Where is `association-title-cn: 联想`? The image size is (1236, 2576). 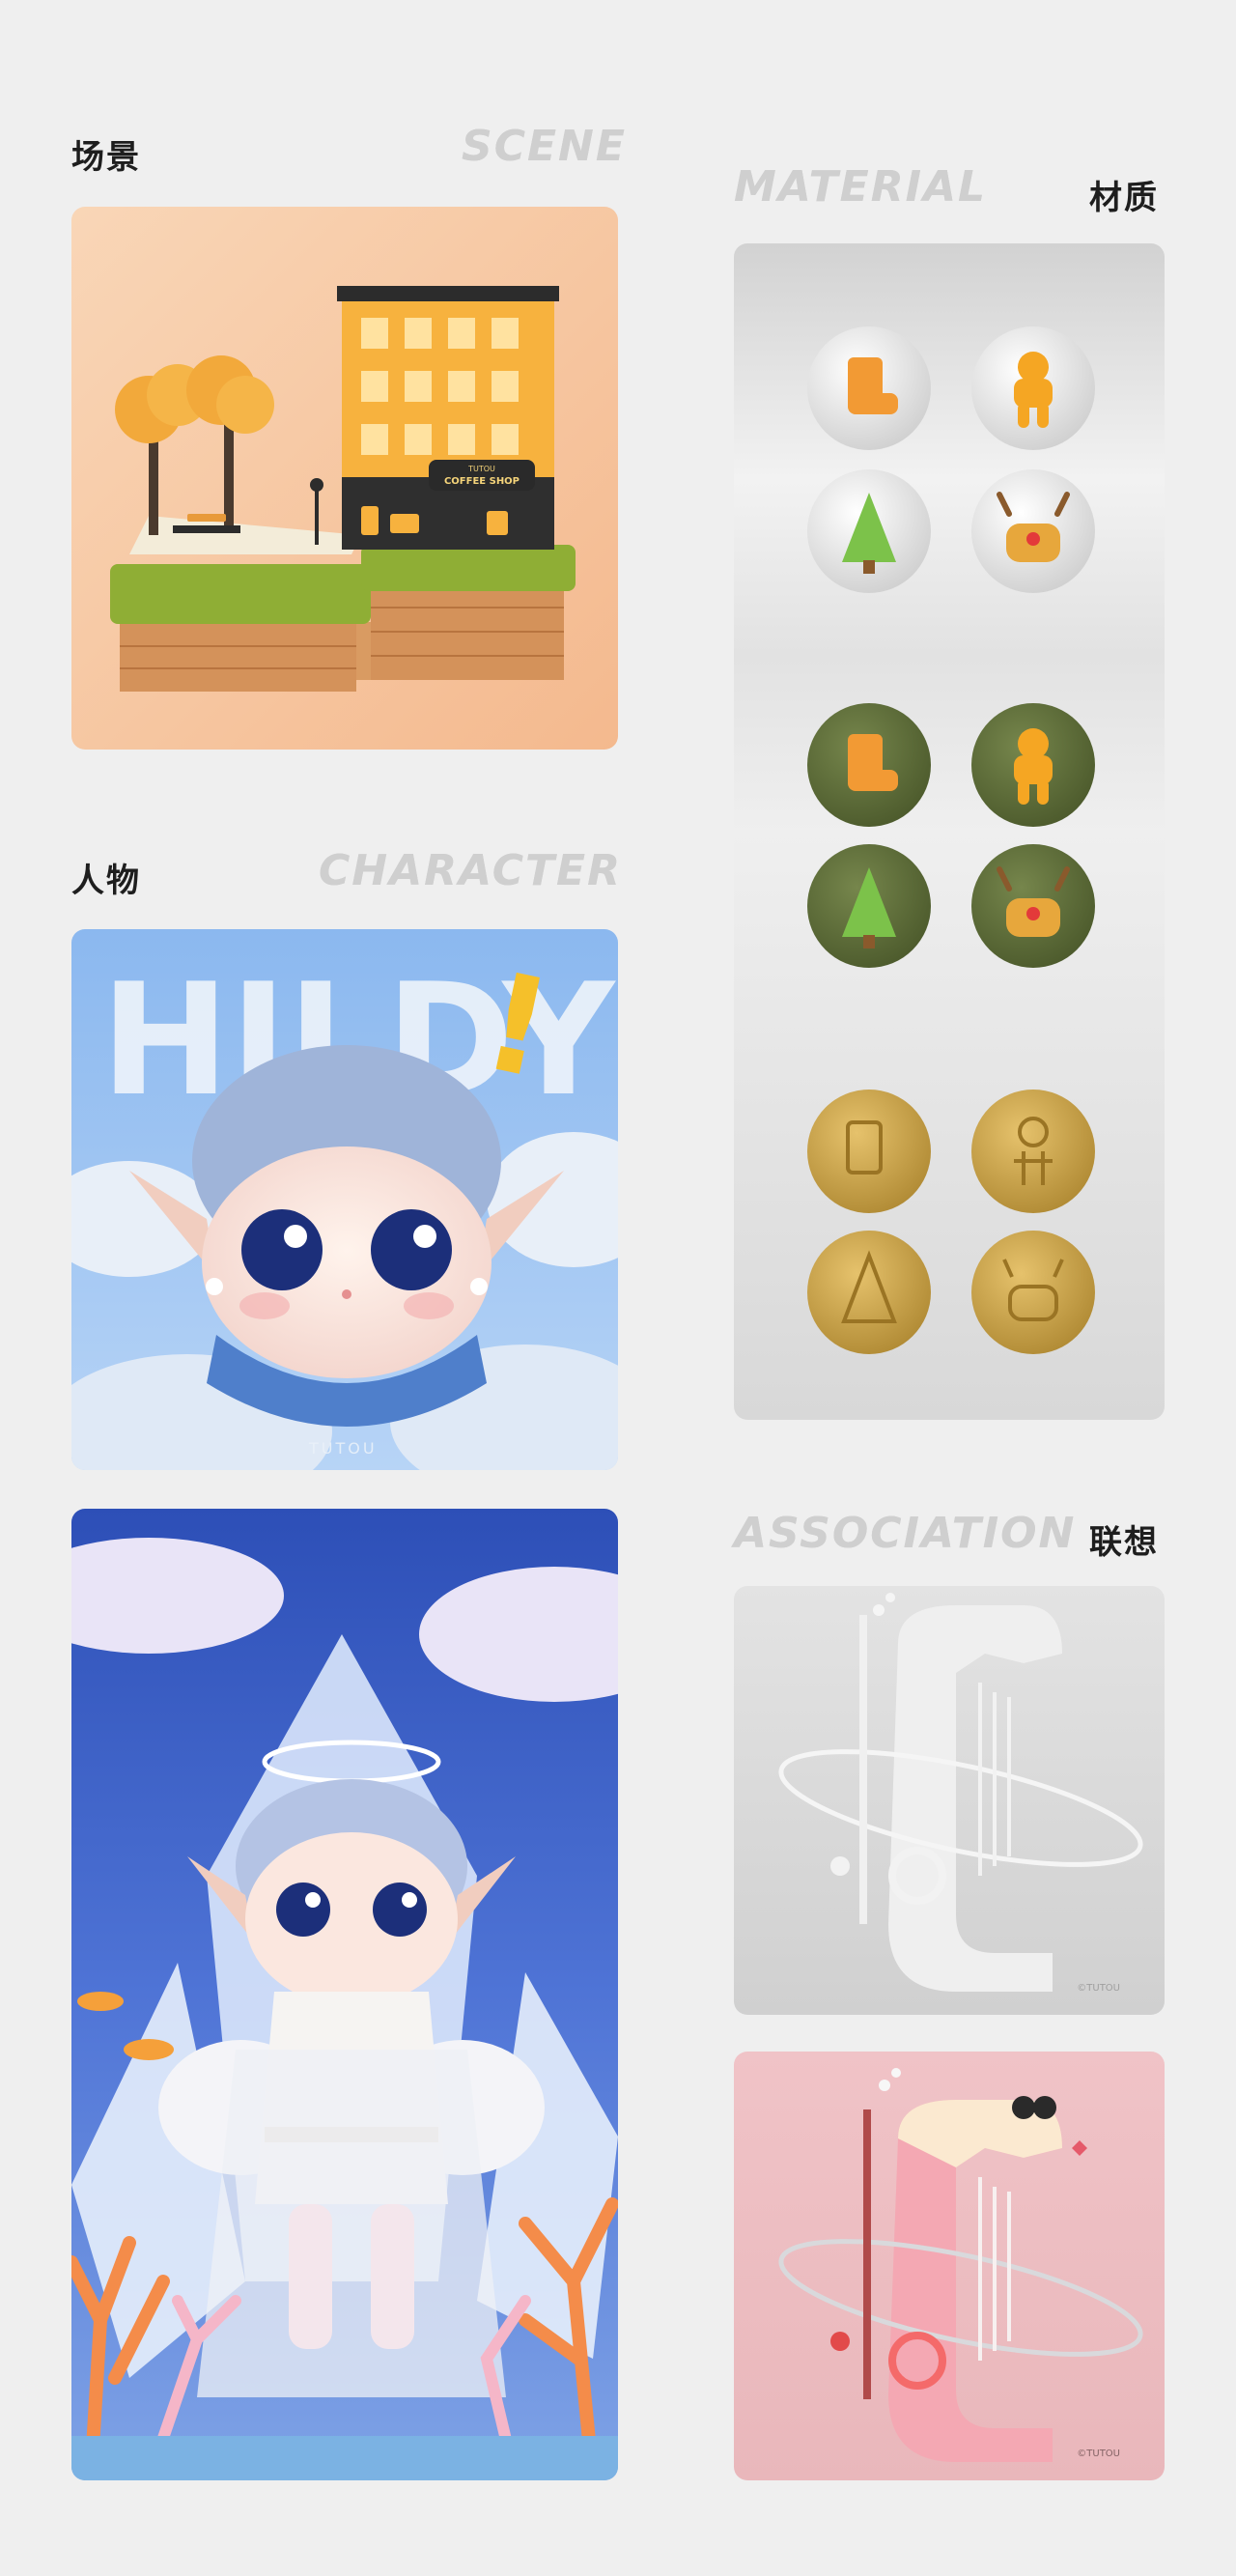
association-title-cn: 联想 is located at coordinates (1124, 1542).